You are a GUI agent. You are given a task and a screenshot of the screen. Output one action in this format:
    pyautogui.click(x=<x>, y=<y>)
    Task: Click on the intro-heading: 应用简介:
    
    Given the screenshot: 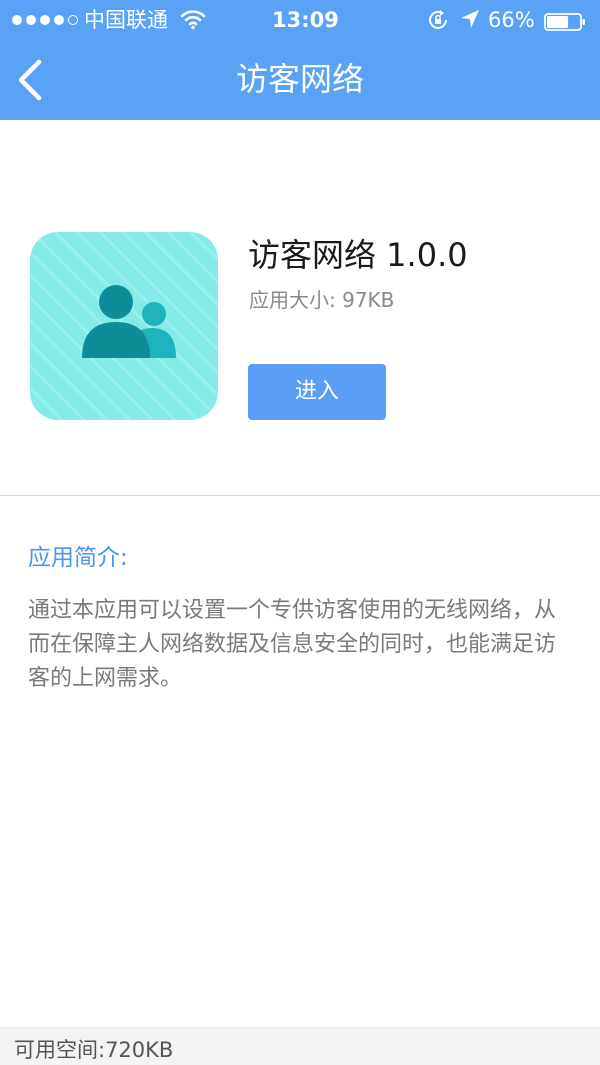 What is the action you would take?
    pyautogui.click(x=78, y=558)
    